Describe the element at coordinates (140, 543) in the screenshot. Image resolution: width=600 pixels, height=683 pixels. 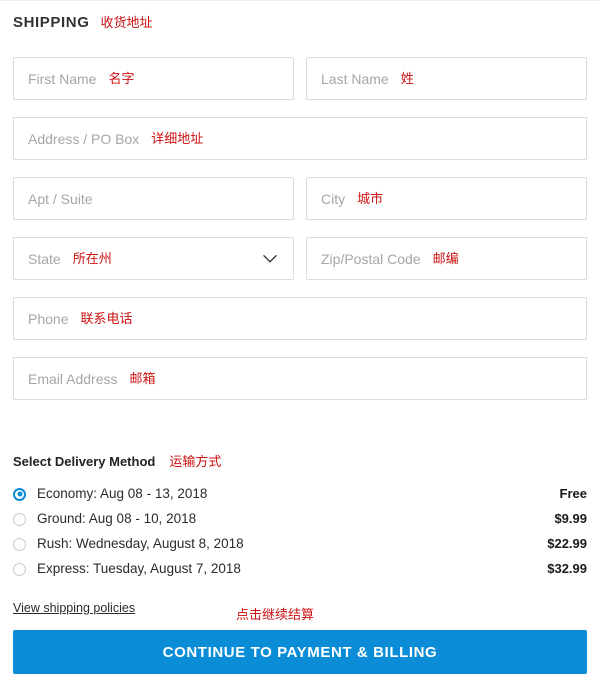
I see `delivery-option-label: Rush: Wednesday, August 8, 2018` at that location.